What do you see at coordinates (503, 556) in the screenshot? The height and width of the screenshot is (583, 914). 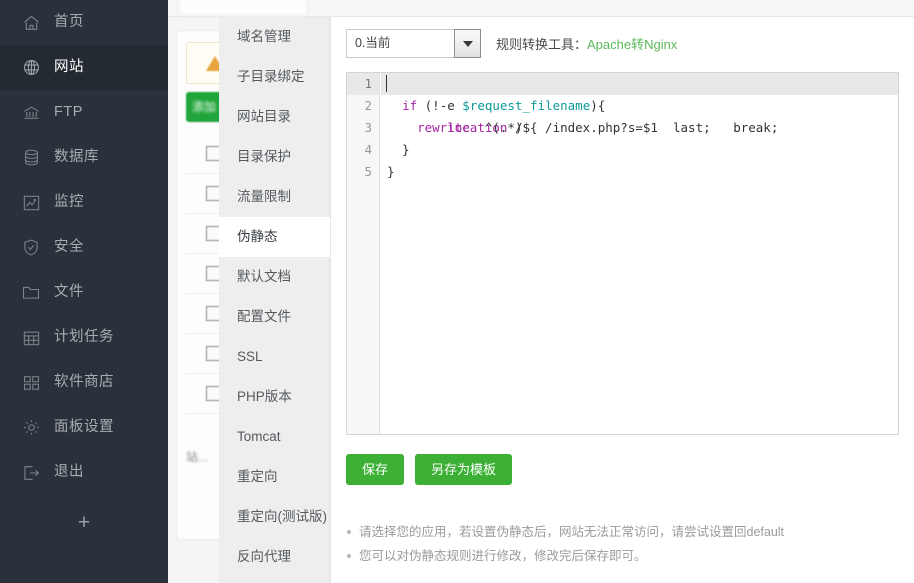 I see `note-text: 您可以对伪静态规则进行修改，修改完后保存即可。` at bounding box center [503, 556].